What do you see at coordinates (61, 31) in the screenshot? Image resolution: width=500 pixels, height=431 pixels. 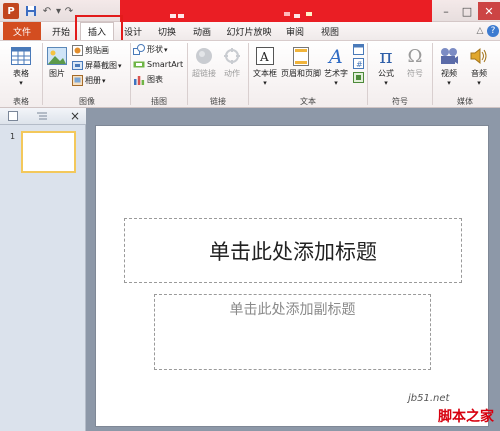 I see `tab-home: 开始` at bounding box center [61, 31].